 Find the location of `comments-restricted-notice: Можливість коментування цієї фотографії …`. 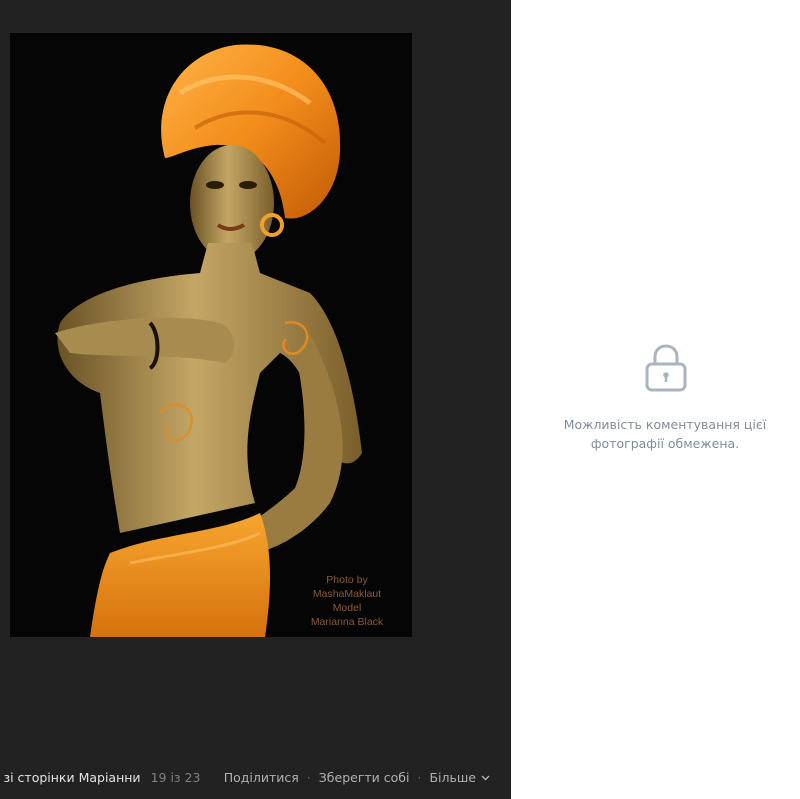

comments-restricted-notice: Можливість коментування цієї фотографії … is located at coordinates (665, 434).